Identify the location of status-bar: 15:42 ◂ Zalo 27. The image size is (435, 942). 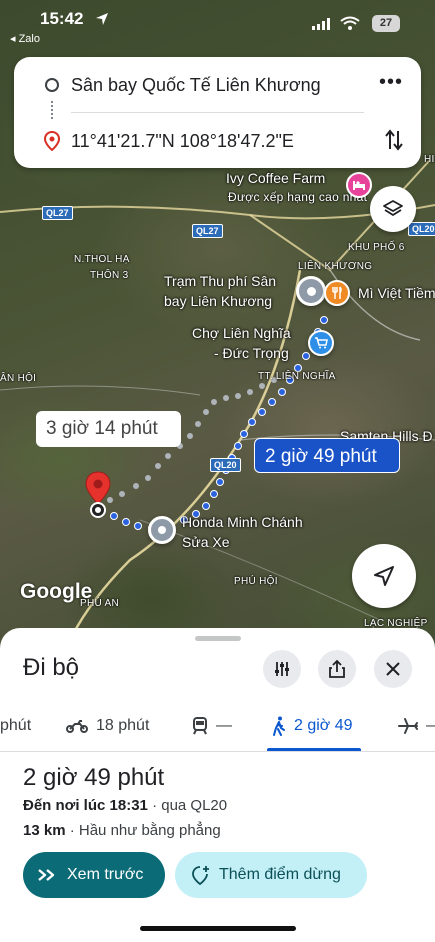
(217, 22).